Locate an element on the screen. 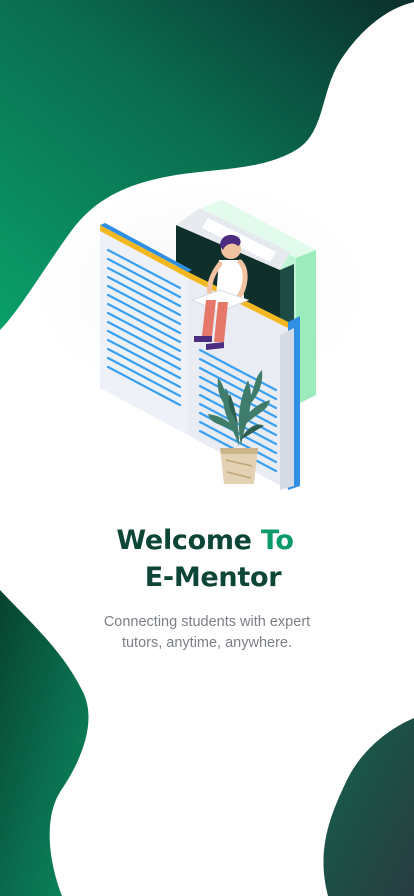 This screenshot has width=414, height=896. bottom-right-blob is located at coordinates (368, 807).